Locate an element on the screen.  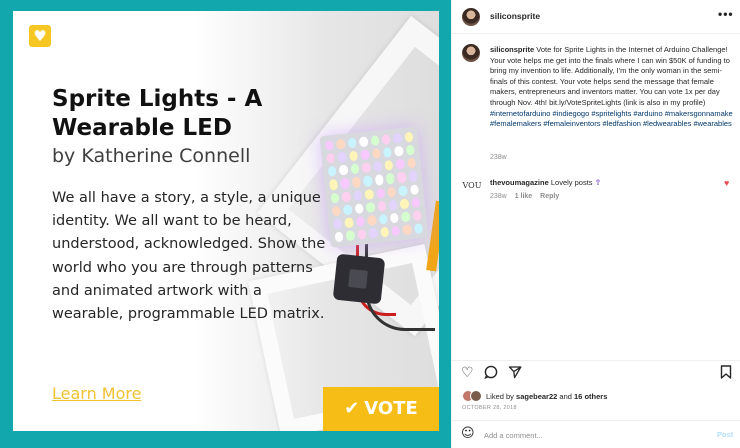
add-comment-bar: ☺ Post is located at coordinates (596, 434).